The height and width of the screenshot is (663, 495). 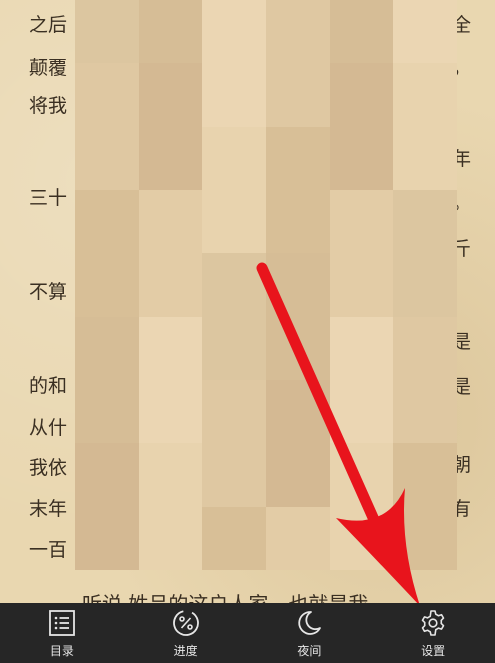 What do you see at coordinates (48, 428) in the screenshot?
I see `text-fragment-left: 从什` at bounding box center [48, 428].